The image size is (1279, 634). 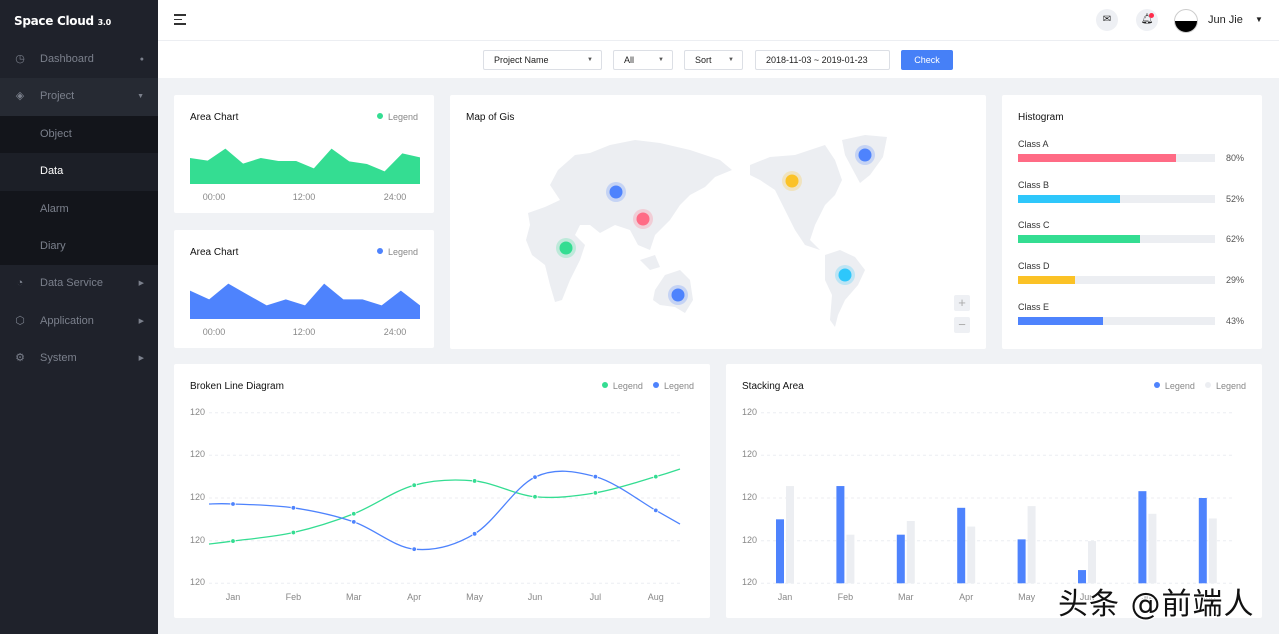 I want to click on class-label: Class A, so click(x=1033, y=144).